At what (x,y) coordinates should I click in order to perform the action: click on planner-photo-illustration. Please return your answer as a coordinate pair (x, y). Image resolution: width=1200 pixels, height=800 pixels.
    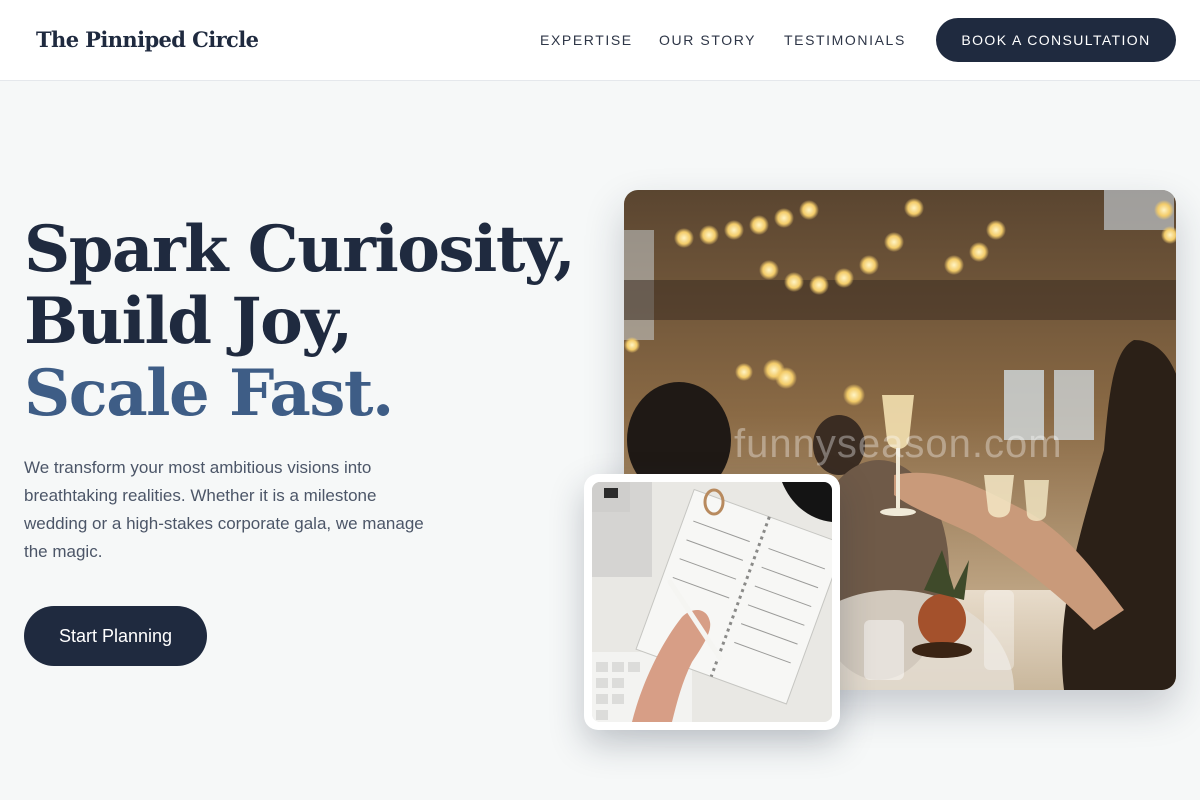
    Looking at the image, I should click on (712, 602).